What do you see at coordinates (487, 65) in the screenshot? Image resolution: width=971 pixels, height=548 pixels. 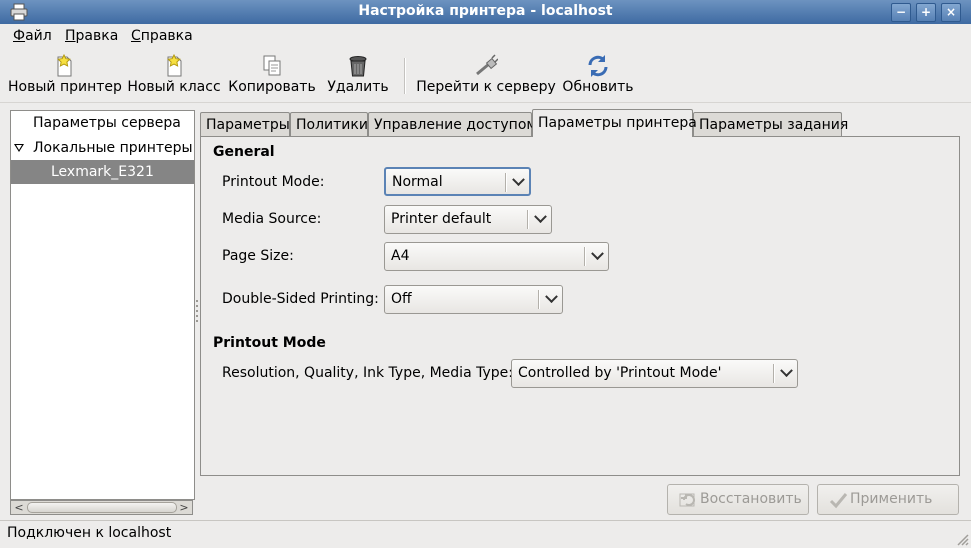 I see `connect-icon` at bounding box center [487, 65].